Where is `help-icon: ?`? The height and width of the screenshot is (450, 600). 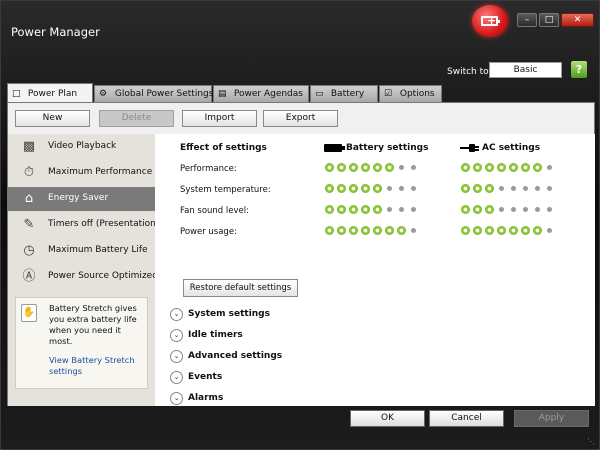
help-icon: ? is located at coordinates (579, 69).